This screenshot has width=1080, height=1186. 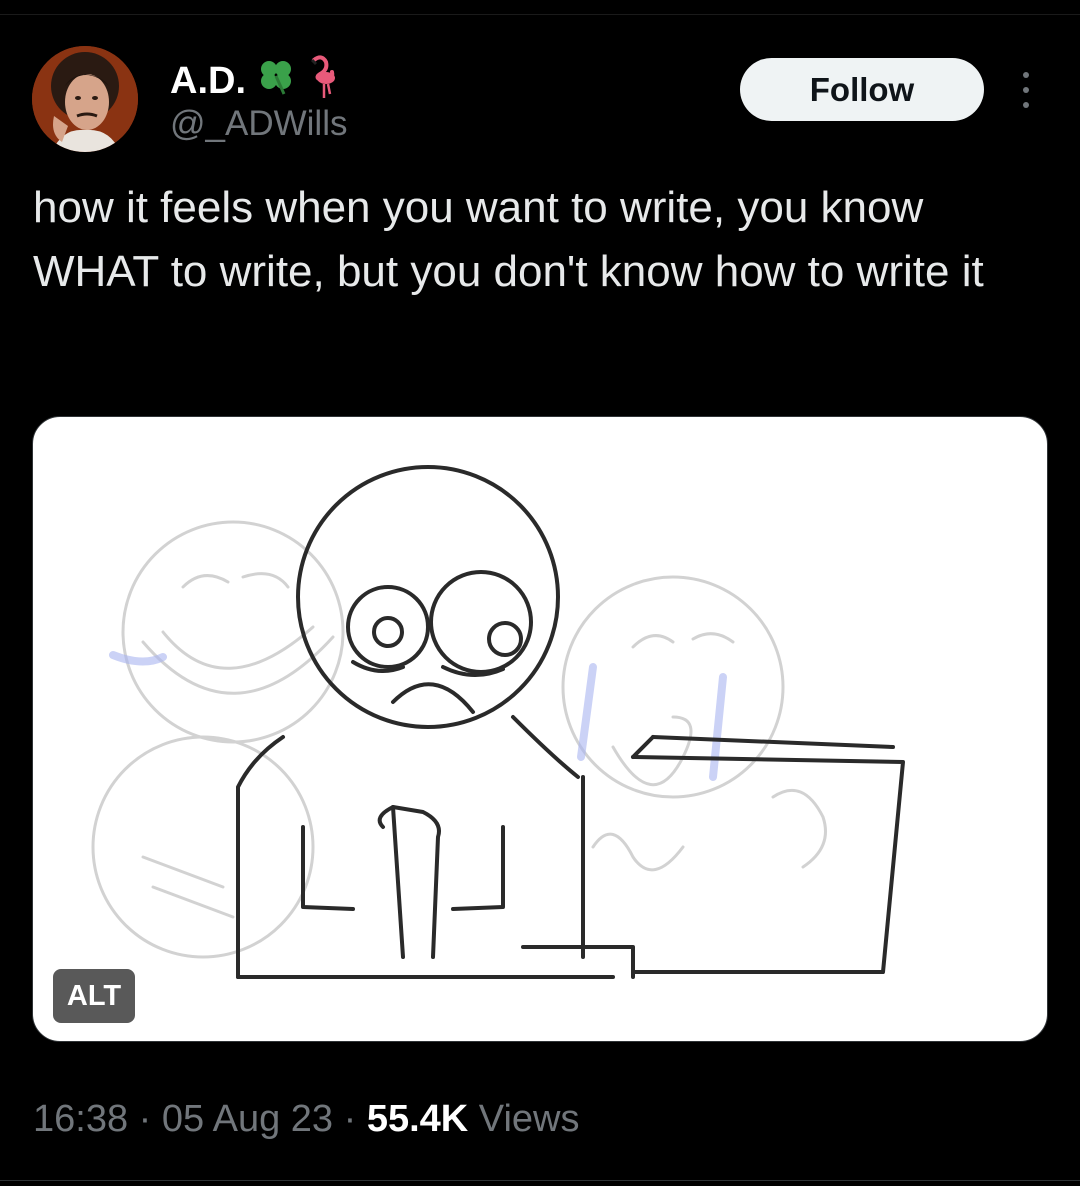 I want to click on top-divider, so click(x=540, y=14).